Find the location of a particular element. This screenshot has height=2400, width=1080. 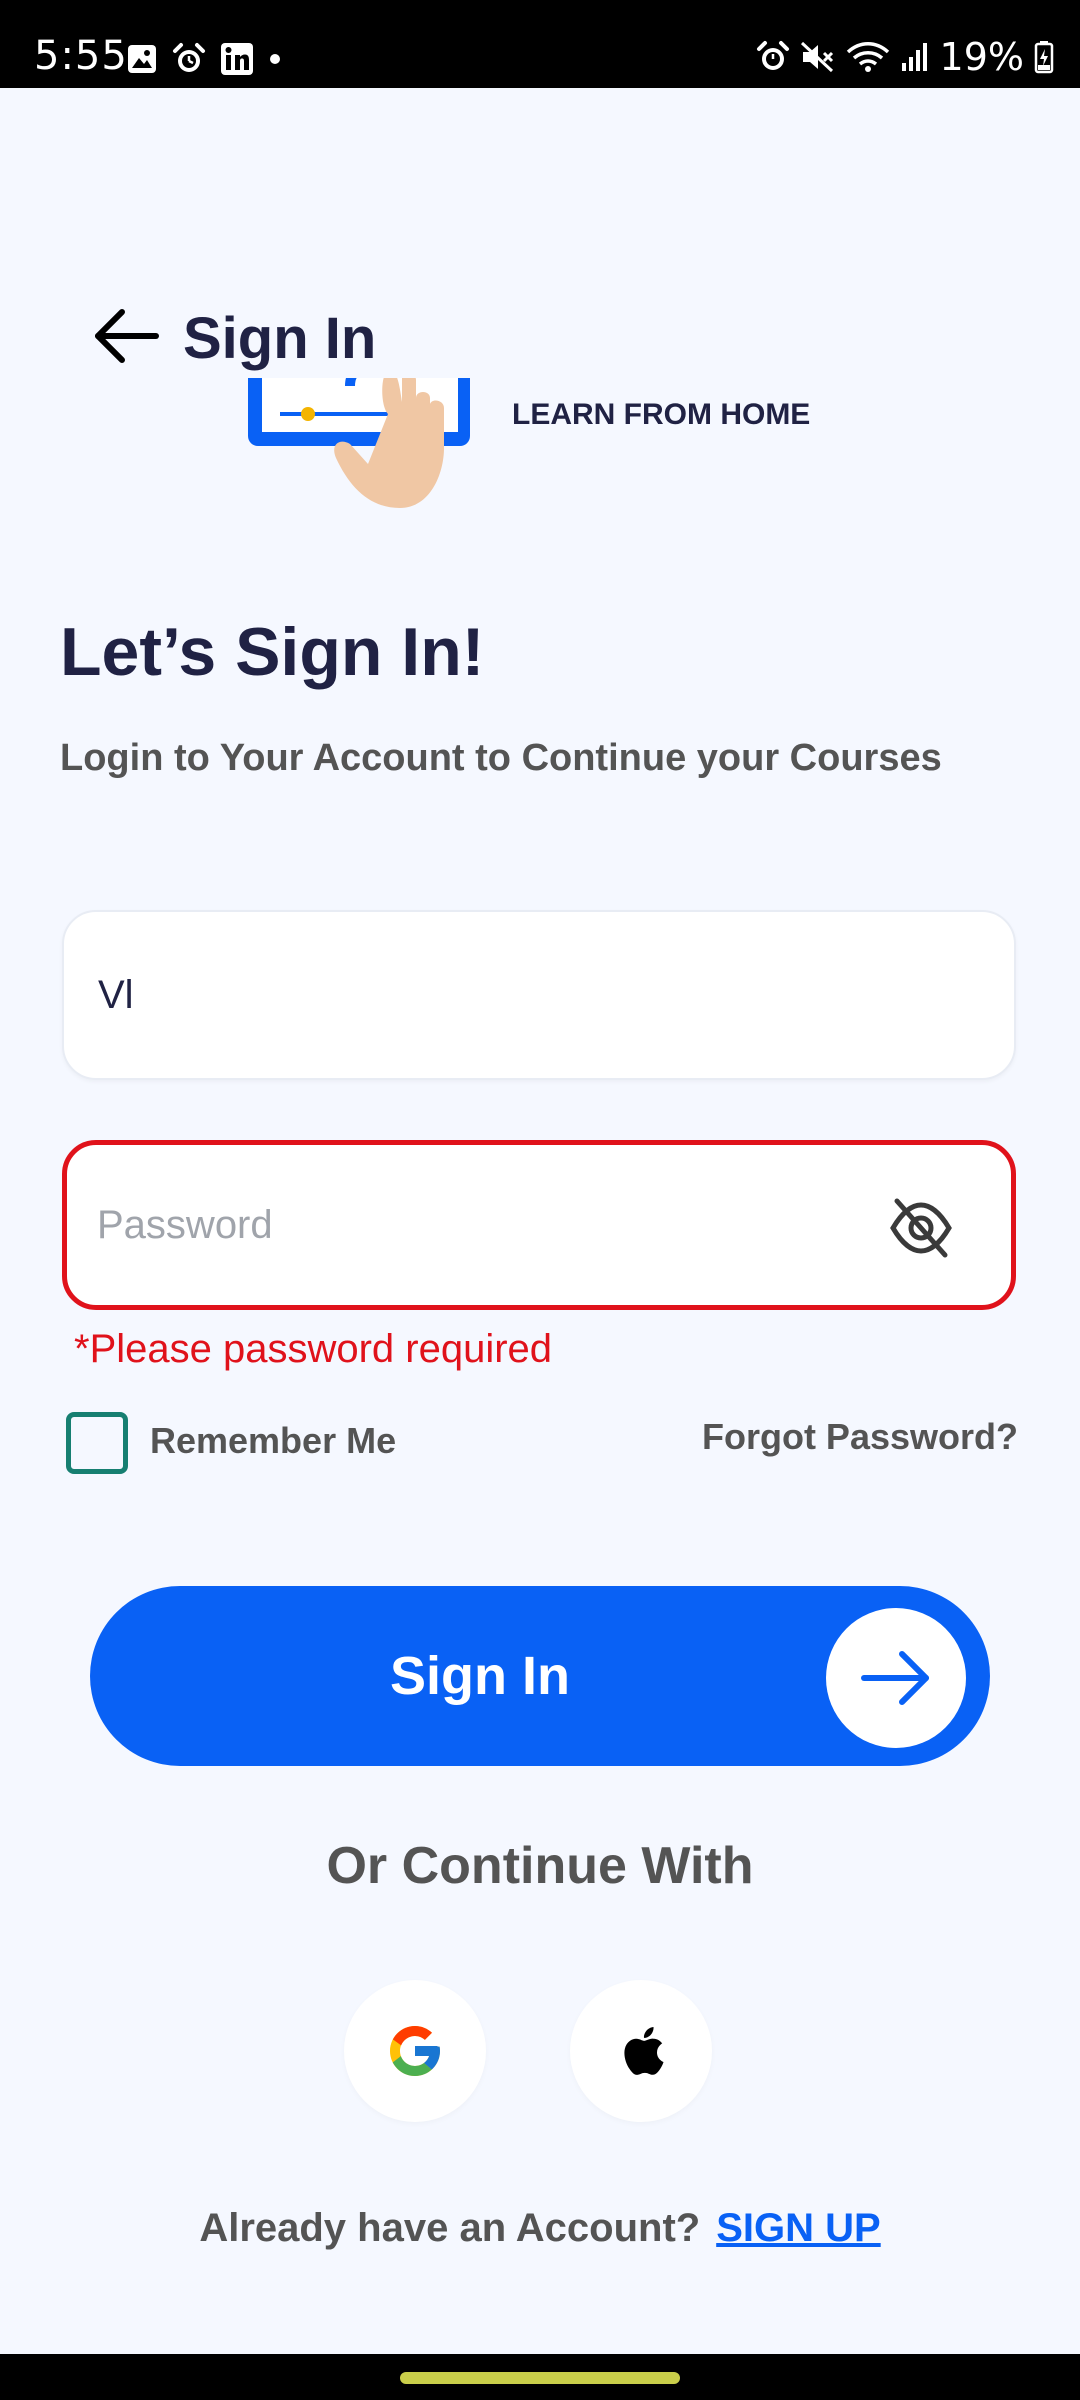

remember-me-label: Remember Me is located at coordinates (273, 1441).